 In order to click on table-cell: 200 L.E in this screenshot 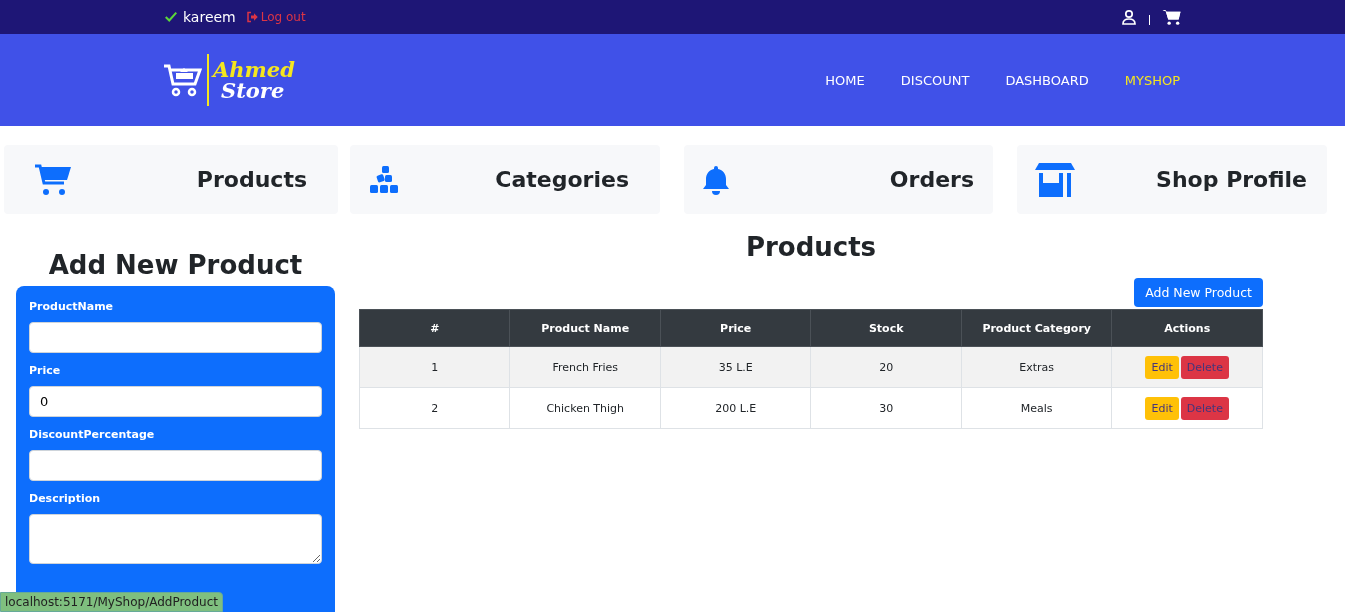, I will do `click(735, 408)`.